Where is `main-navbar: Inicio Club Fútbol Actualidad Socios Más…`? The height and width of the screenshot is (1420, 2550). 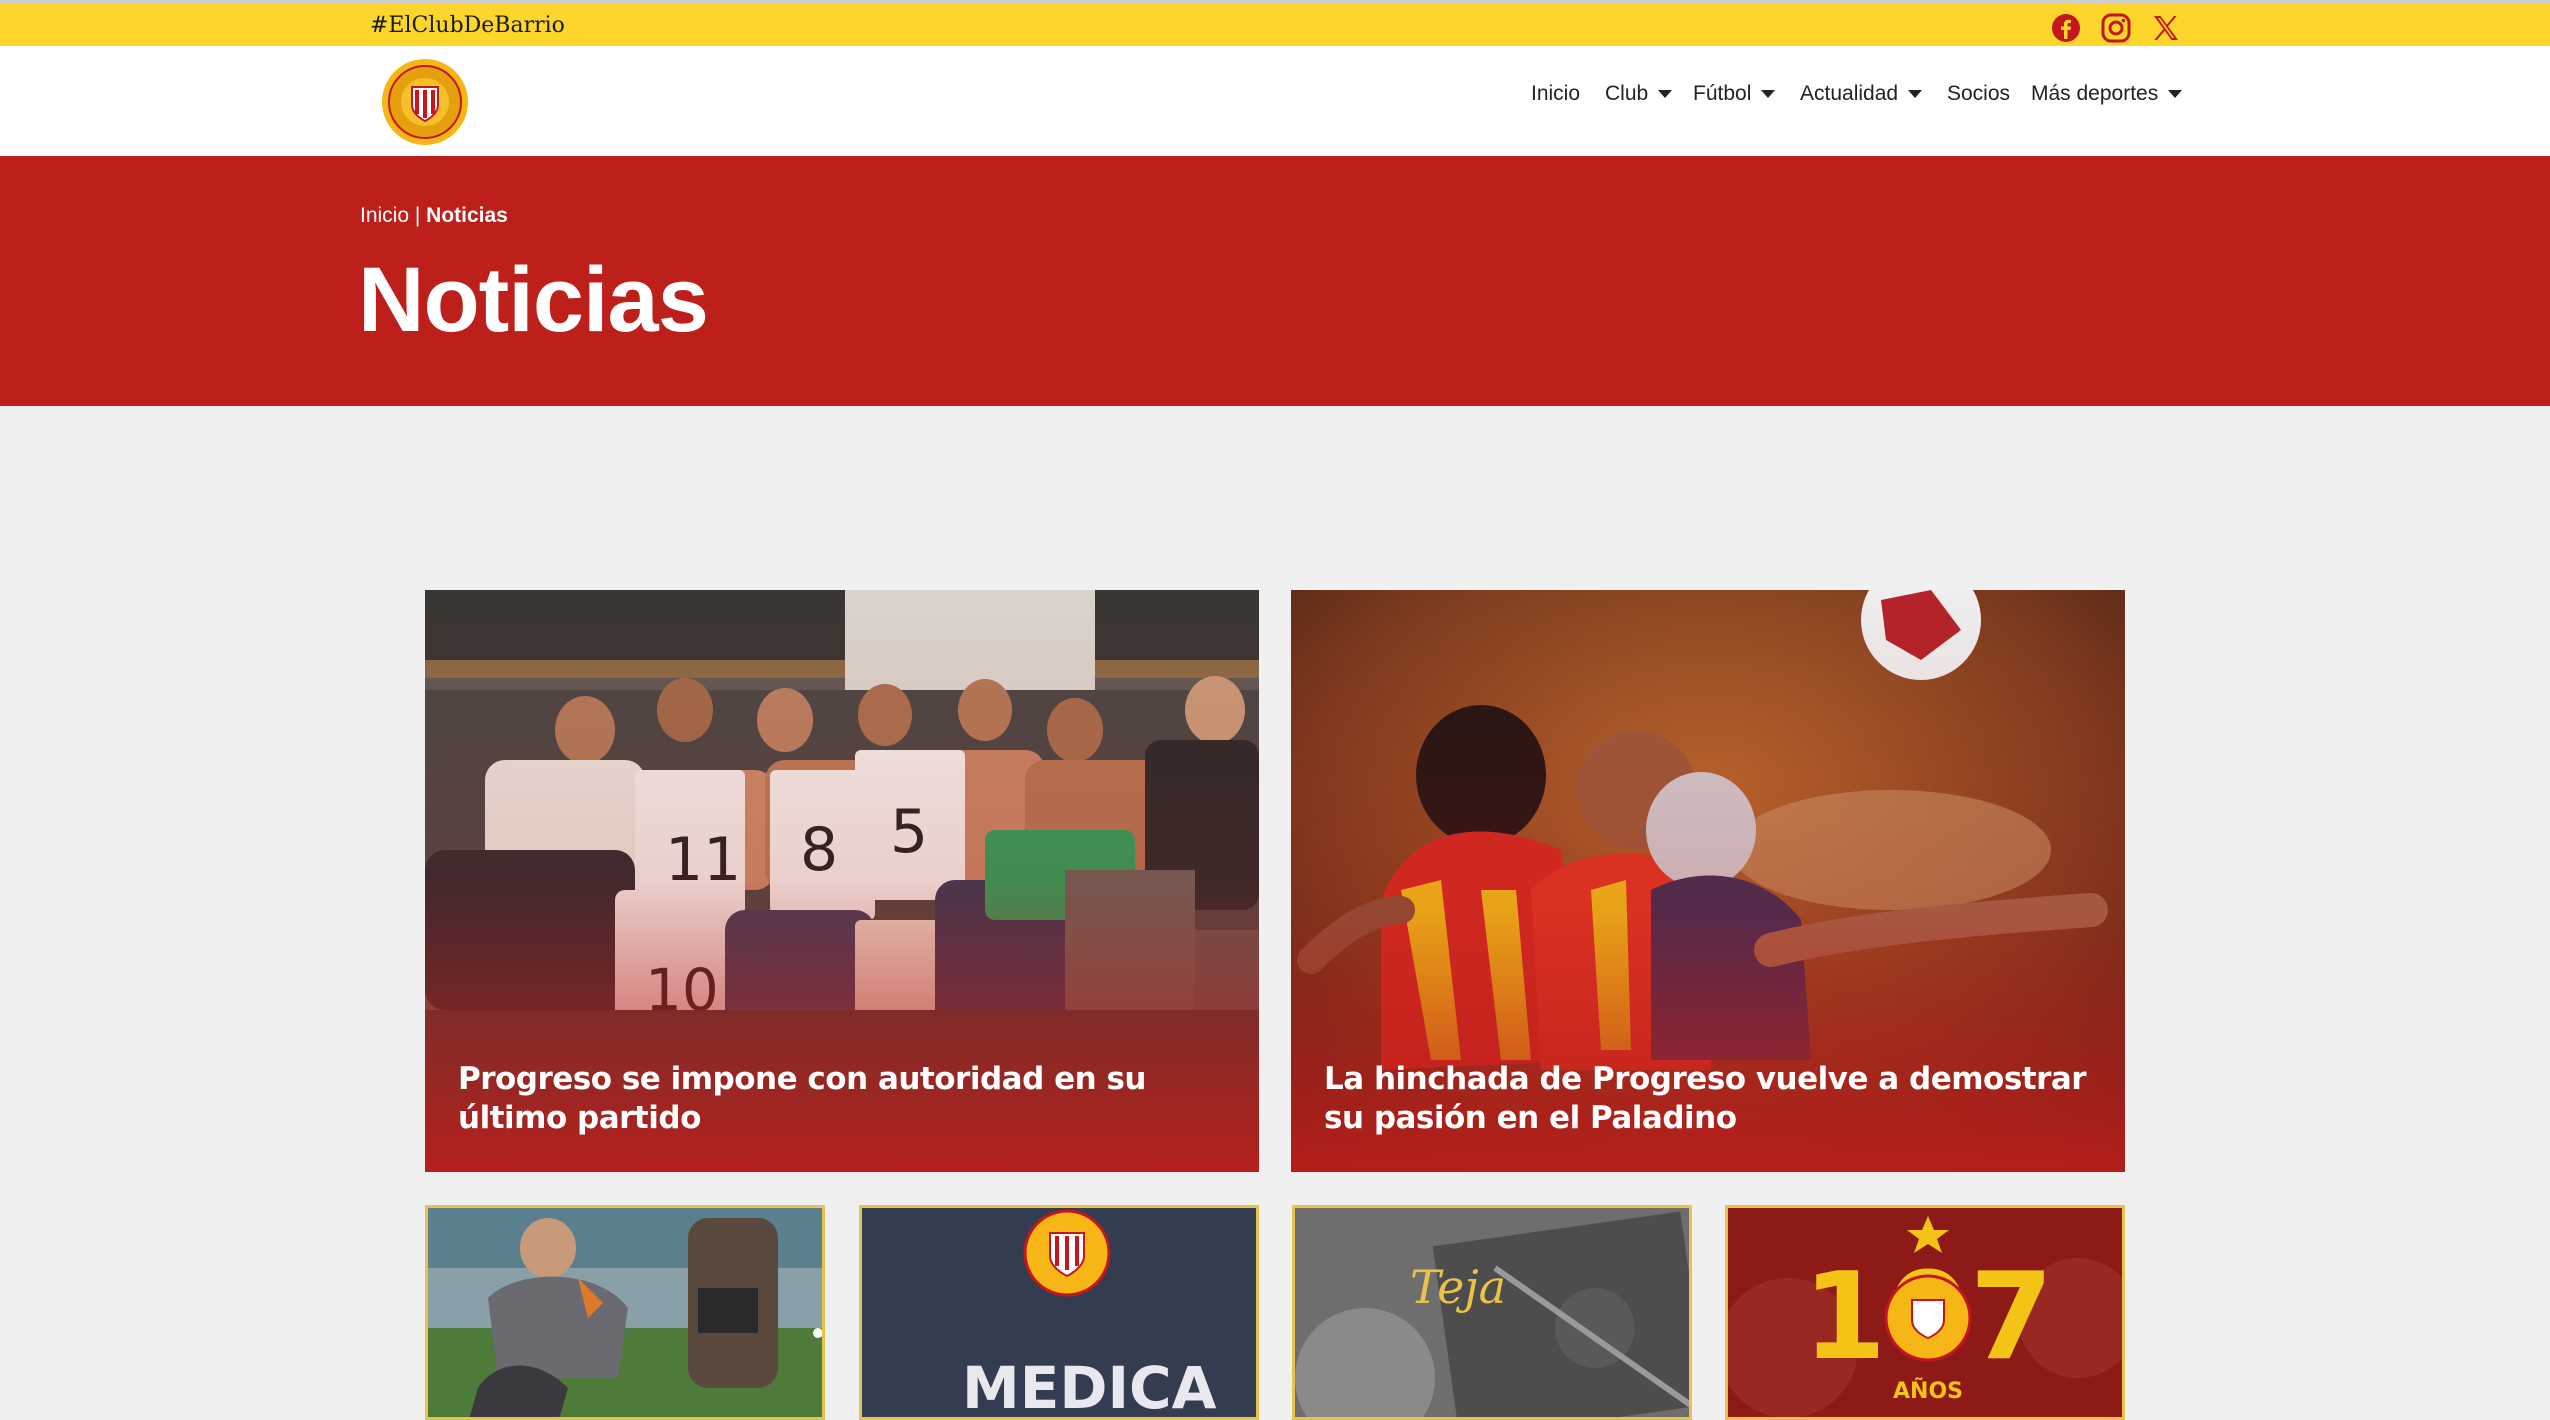 main-navbar: Inicio Club Fútbol Actualidad Socios Más… is located at coordinates (1275, 101).